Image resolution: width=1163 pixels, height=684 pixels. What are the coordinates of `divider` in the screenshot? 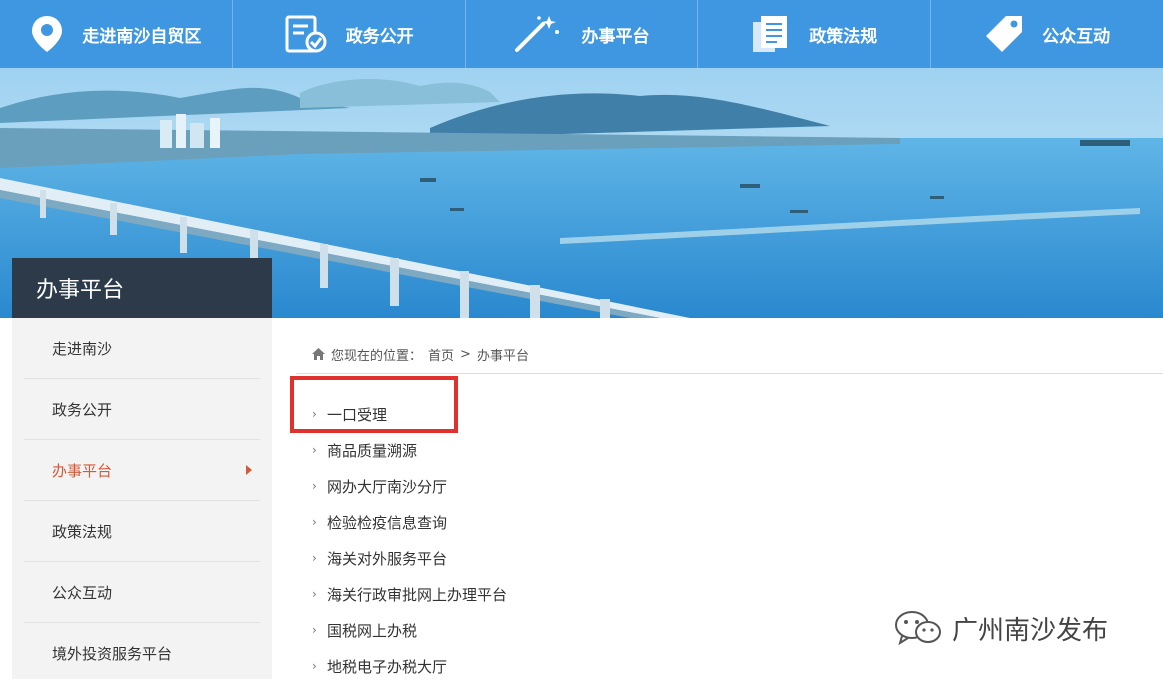 It's located at (729, 373).